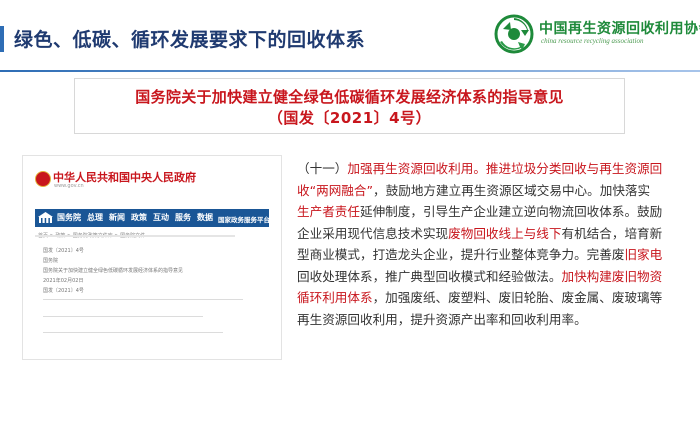  I want to click on highlight-text: 旧家电, so click(643, 254).